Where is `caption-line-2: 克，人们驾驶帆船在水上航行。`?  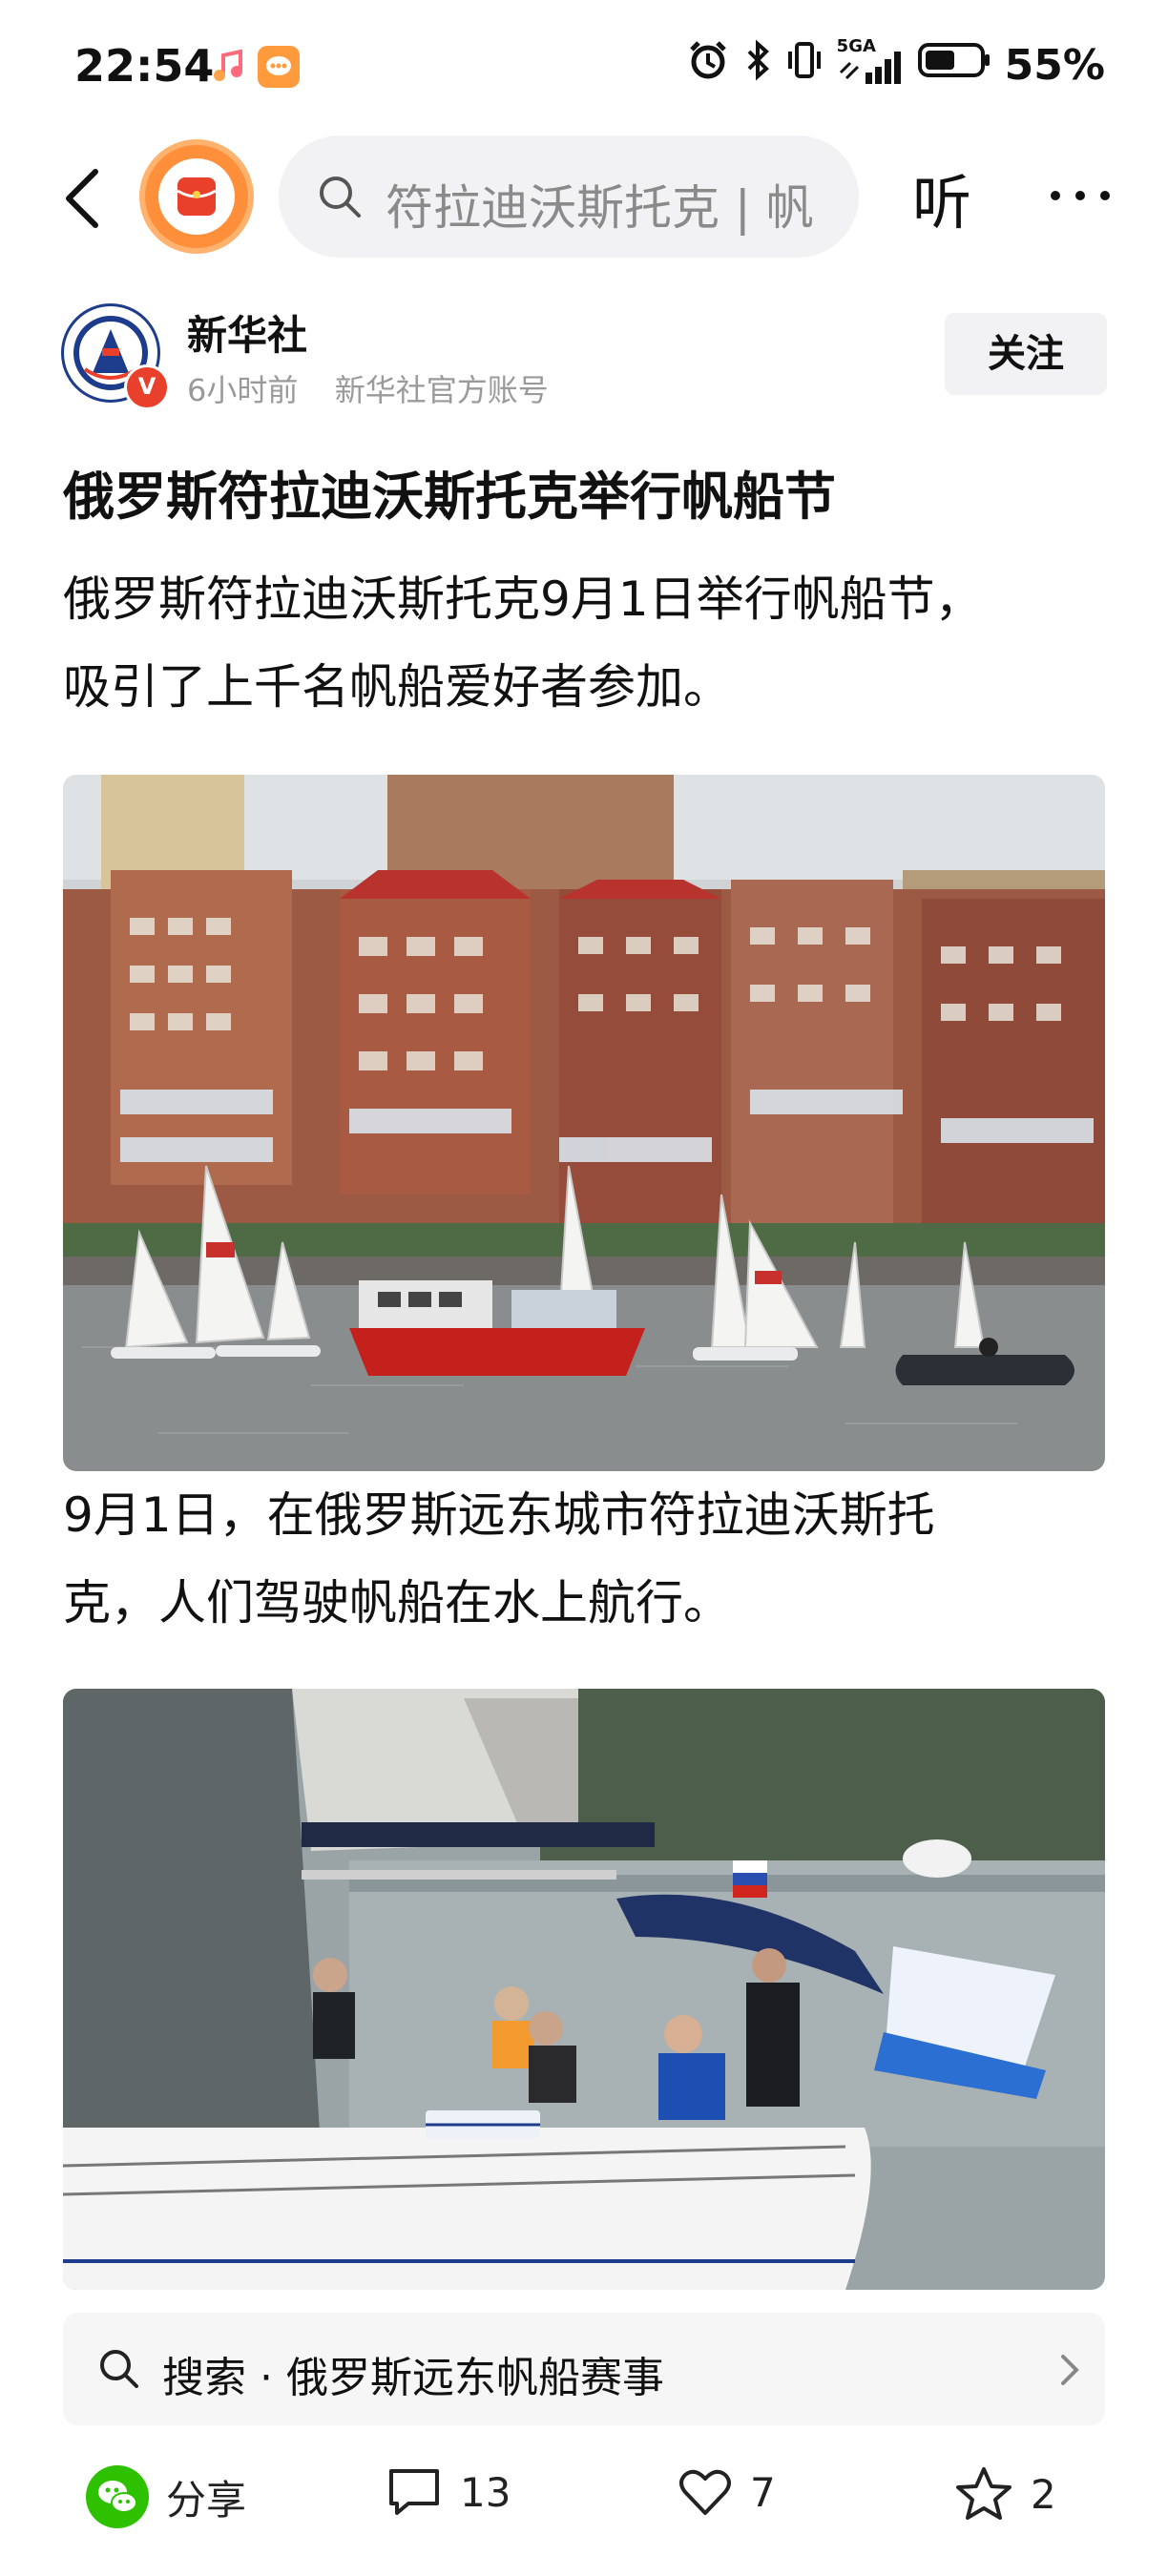 caption-line-2: 克，人们驾驶帆船在水上航行。 is located at coordinates (397, 1603).